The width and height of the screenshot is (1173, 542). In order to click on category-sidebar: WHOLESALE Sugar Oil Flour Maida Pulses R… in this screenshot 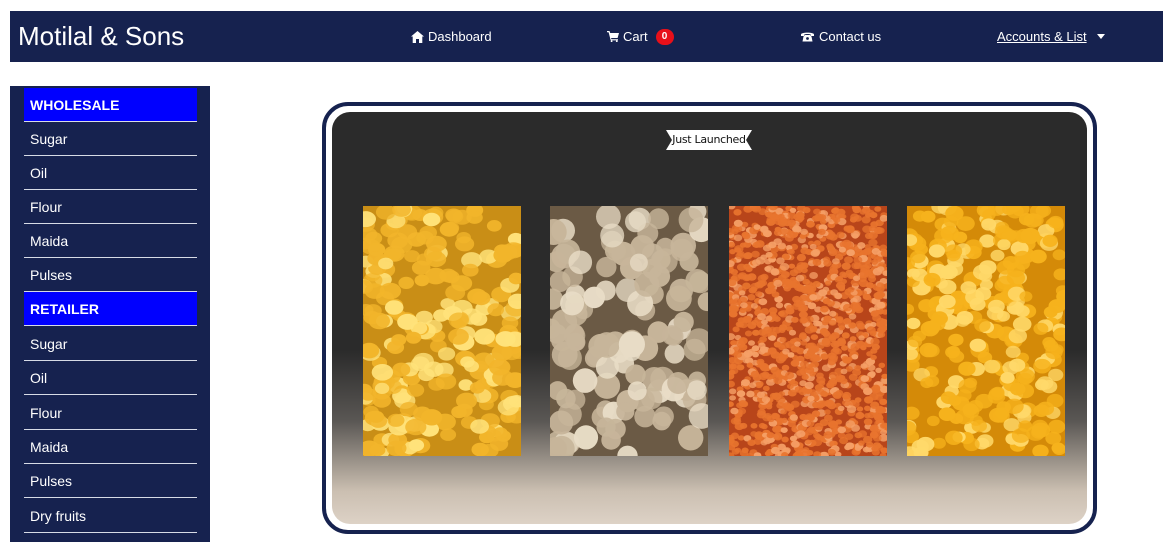, I will do `click(110, 314)`.